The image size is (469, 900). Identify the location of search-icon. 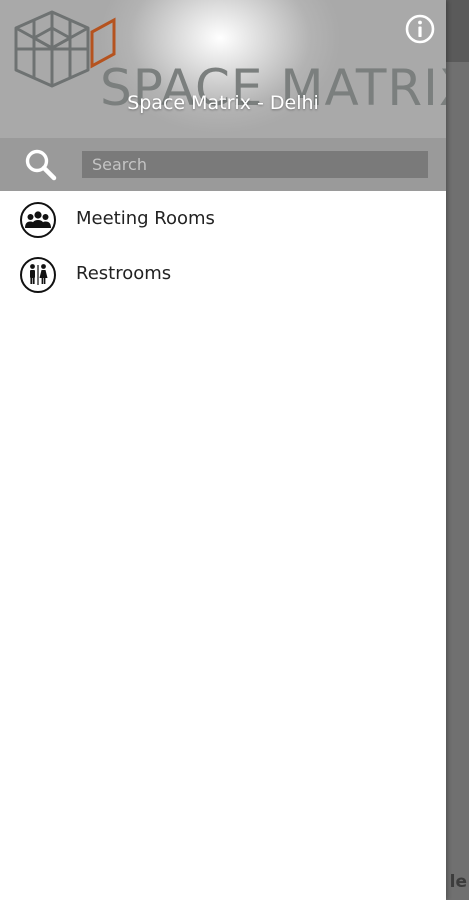
(41, 165).